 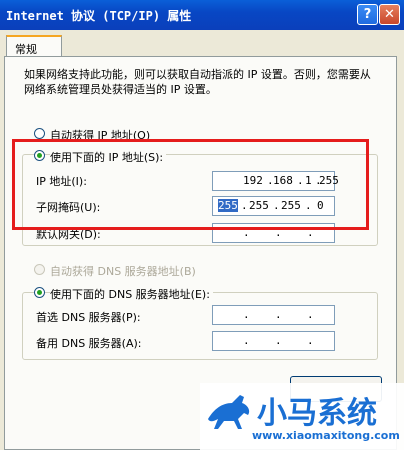 I want to click on auto-ip-radio, so click(x=39, y=133).